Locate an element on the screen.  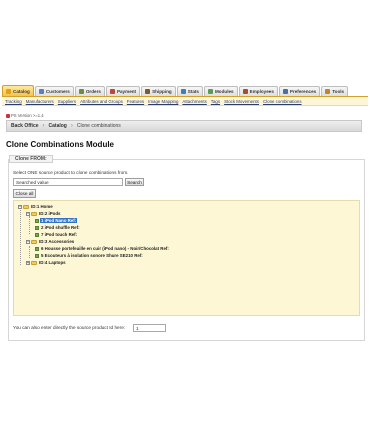
tab-label: Shipping is located at coordinates (162, 91).